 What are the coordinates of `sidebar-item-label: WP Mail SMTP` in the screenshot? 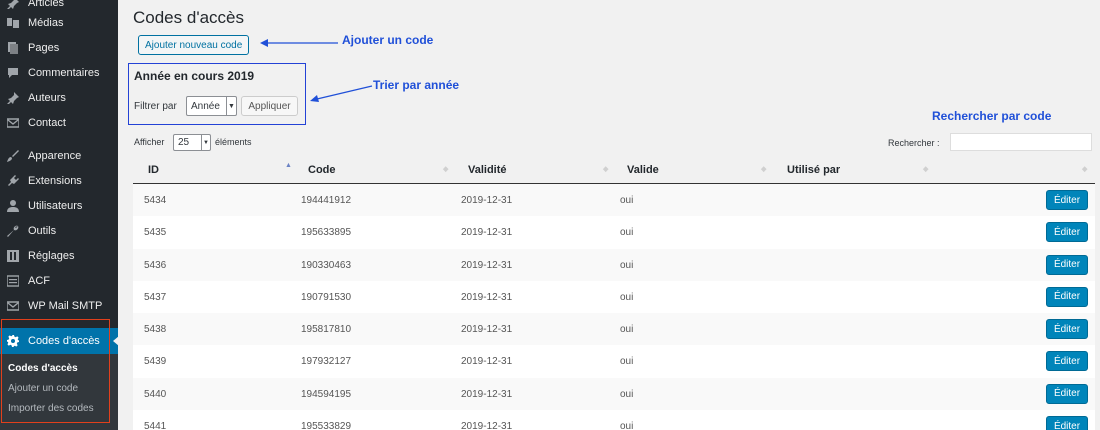 It's located at (65, 306).